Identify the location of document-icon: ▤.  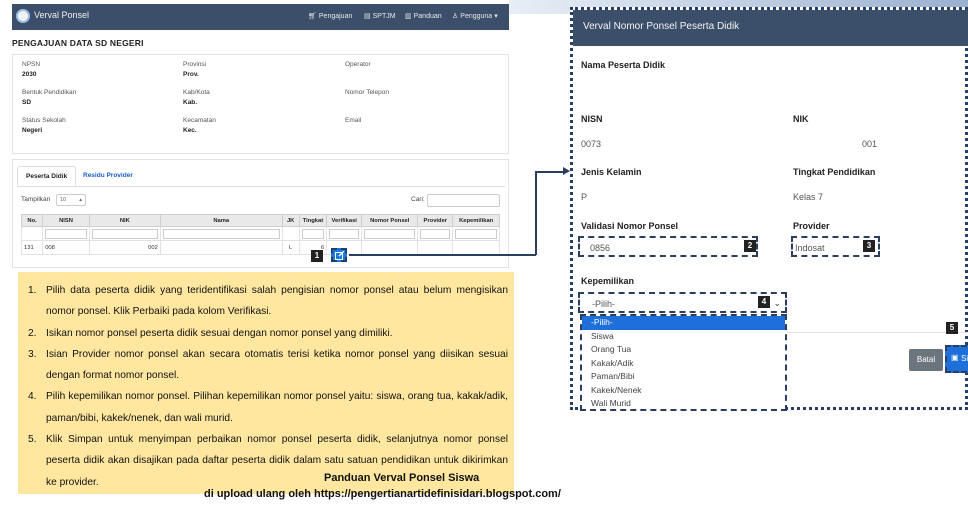
(367, 16).